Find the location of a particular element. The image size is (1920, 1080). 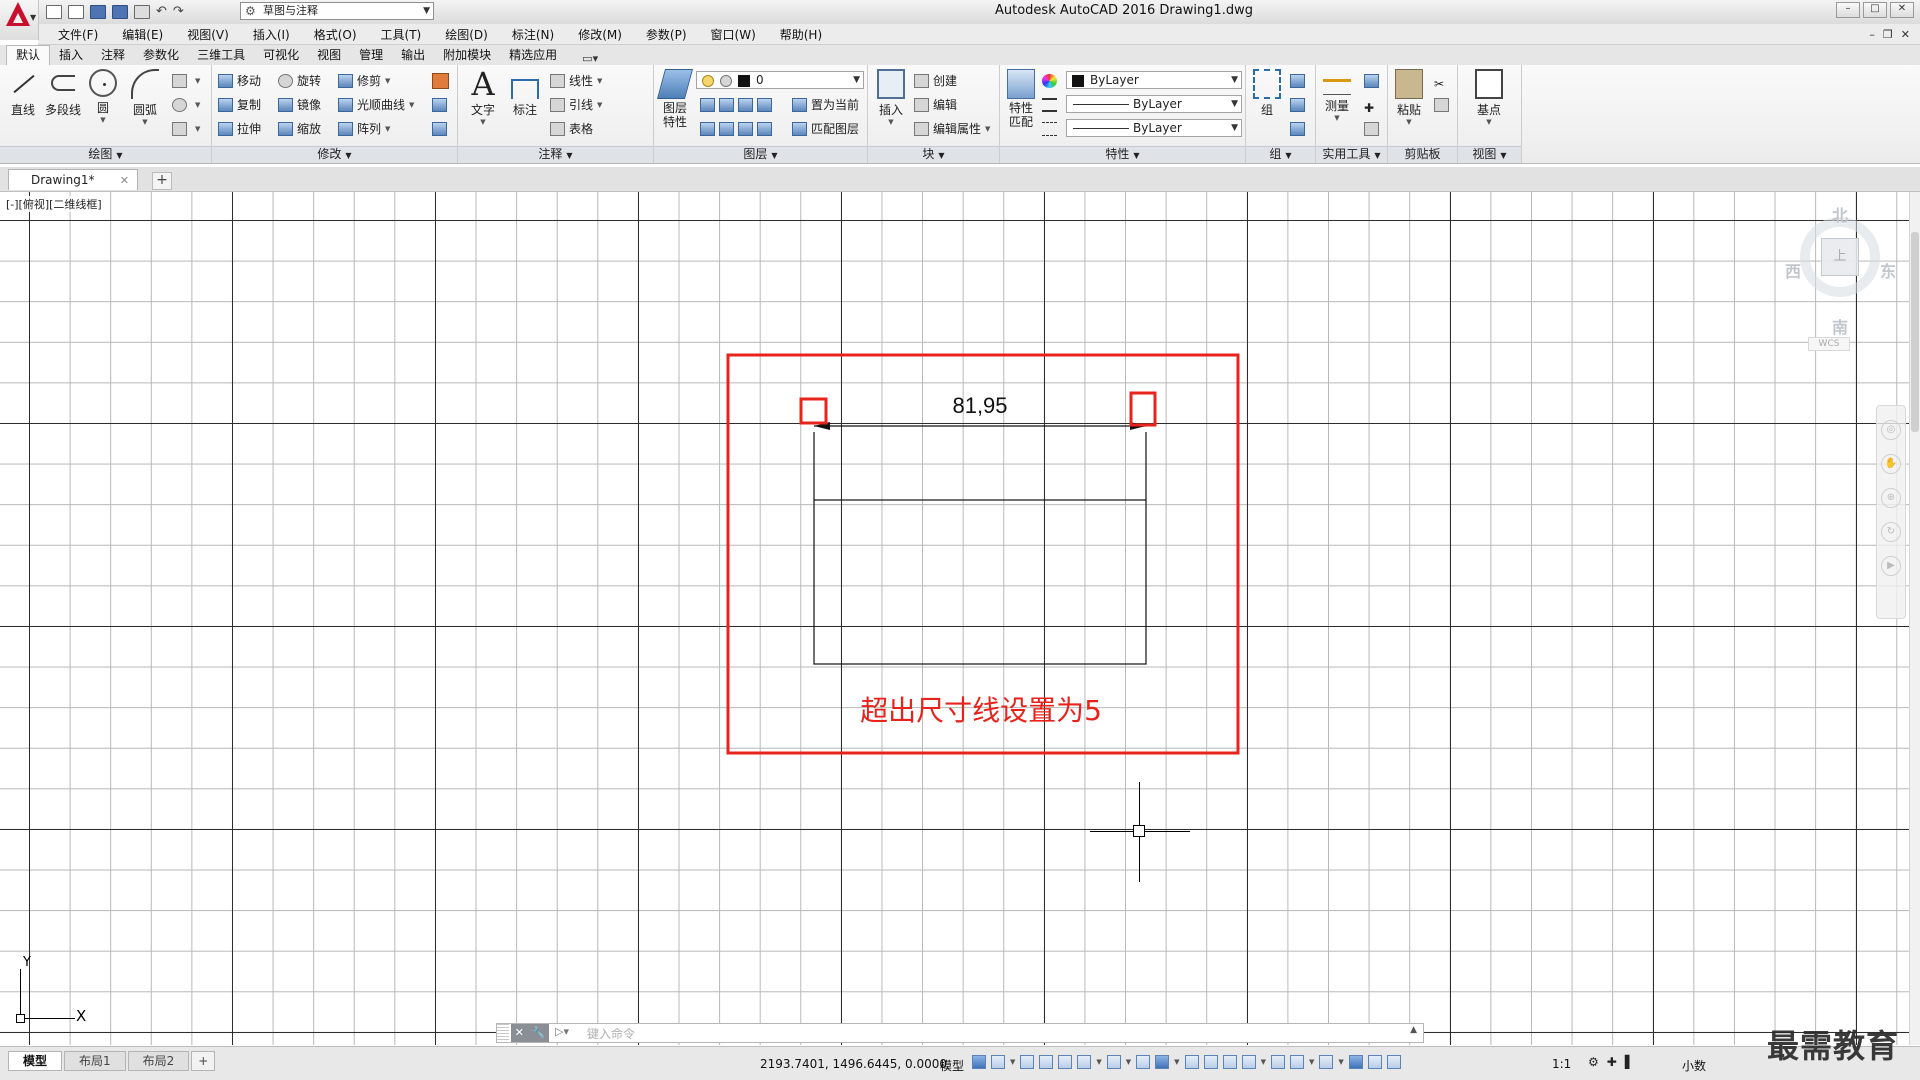

dimension-button: 标注 is located at coordinates (525, 93).